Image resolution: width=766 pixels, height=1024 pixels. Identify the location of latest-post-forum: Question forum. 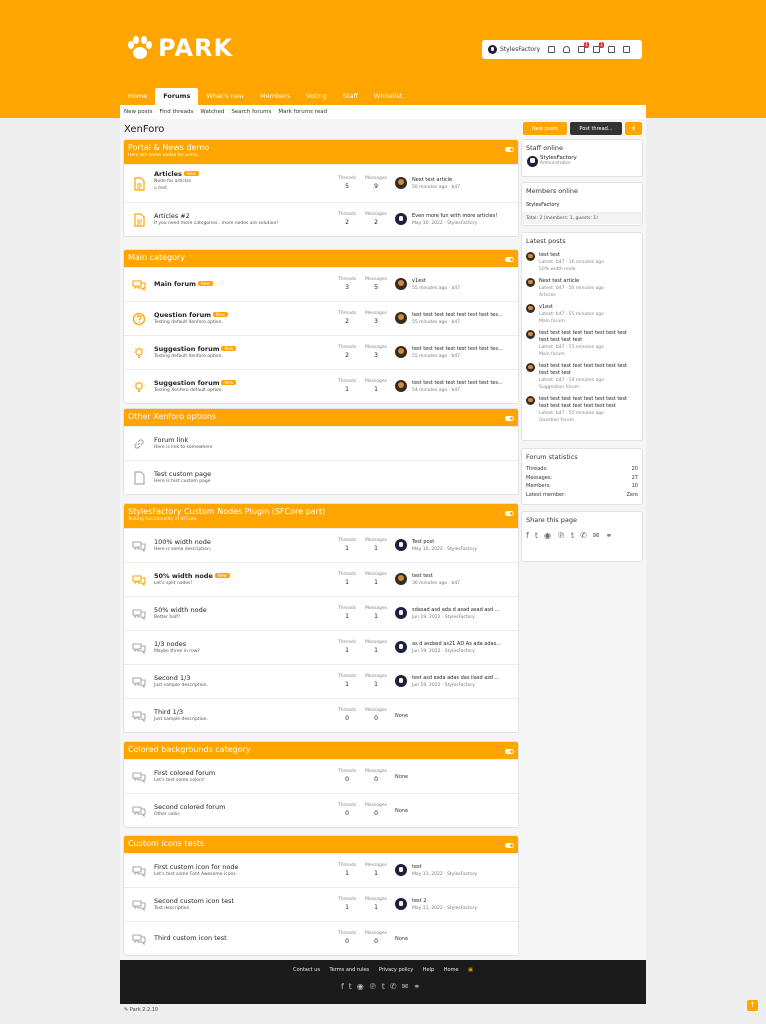
(588, 420).